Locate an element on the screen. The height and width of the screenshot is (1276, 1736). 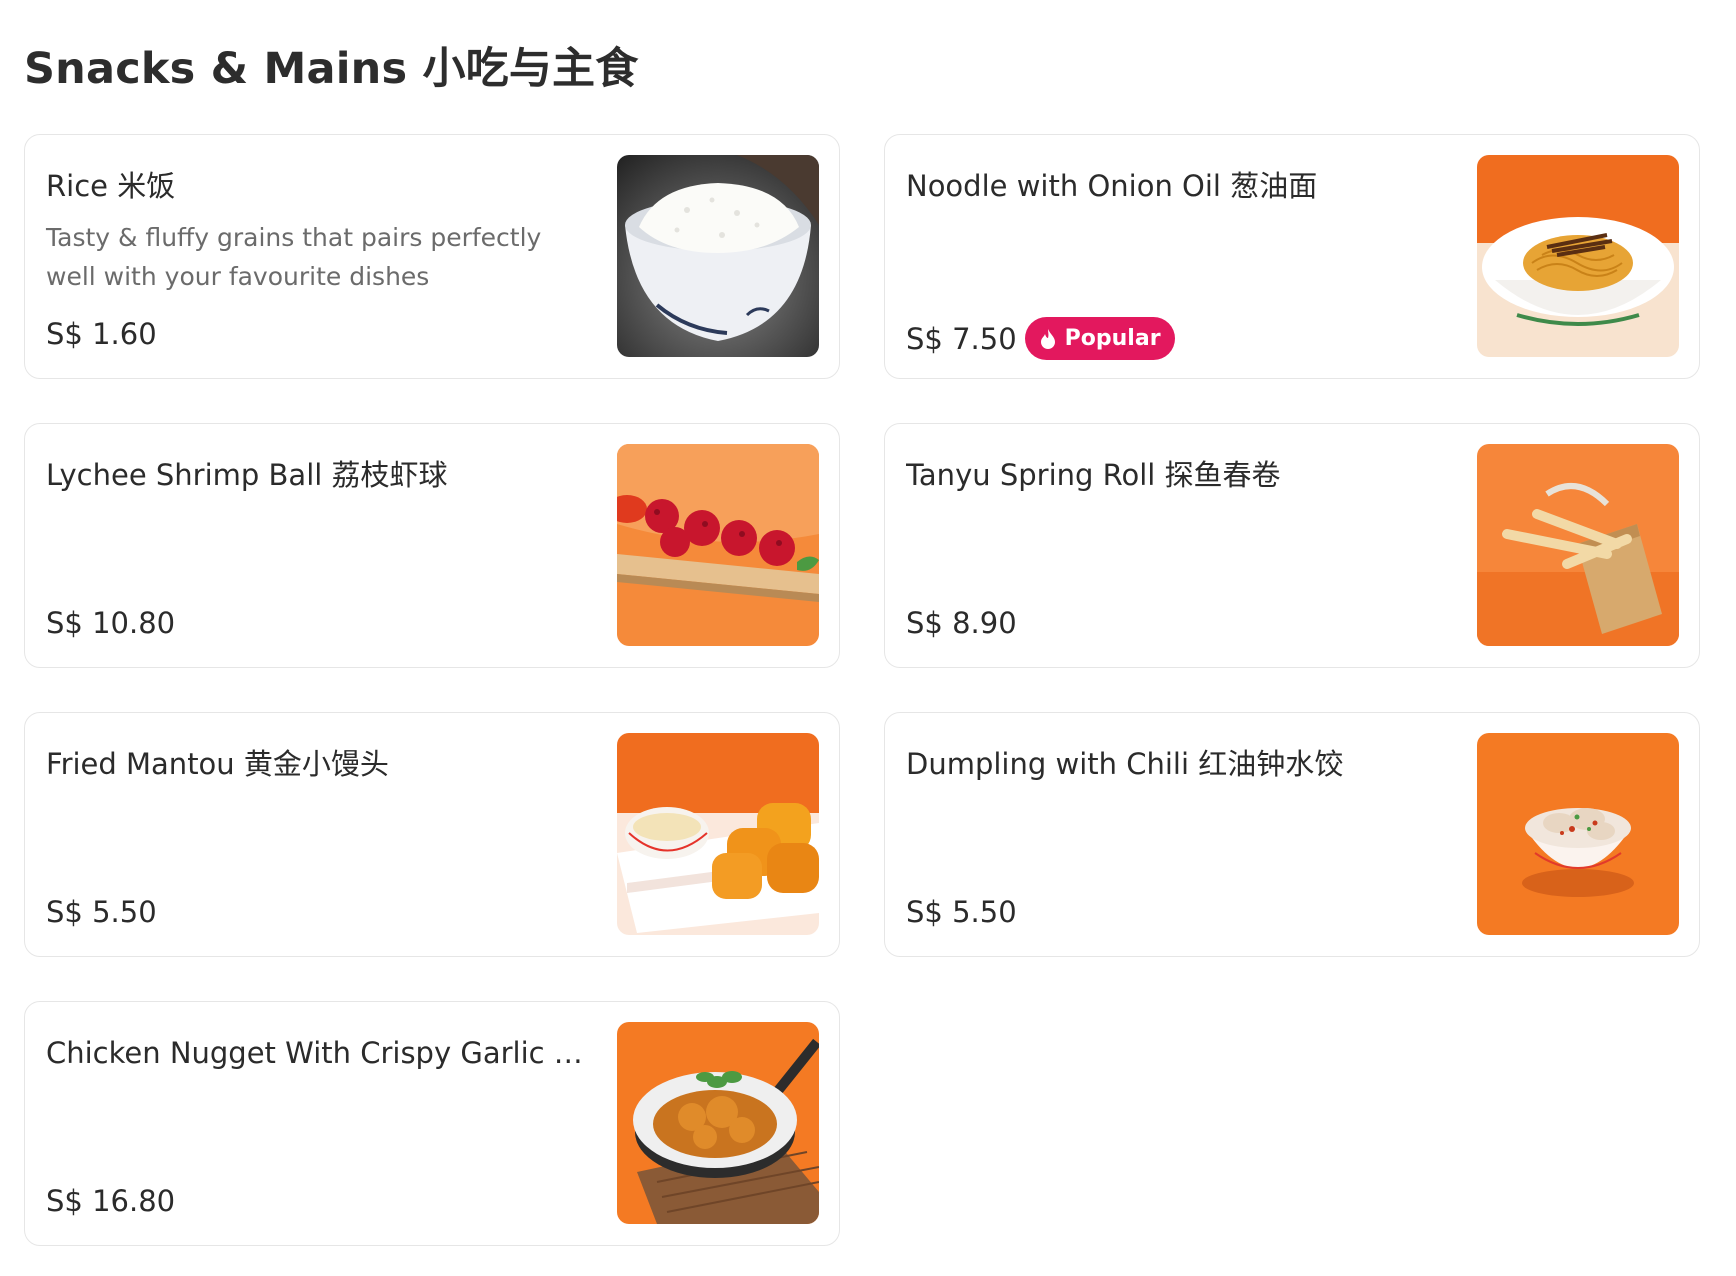
flame-icon is located at coordinates (1047, 338).